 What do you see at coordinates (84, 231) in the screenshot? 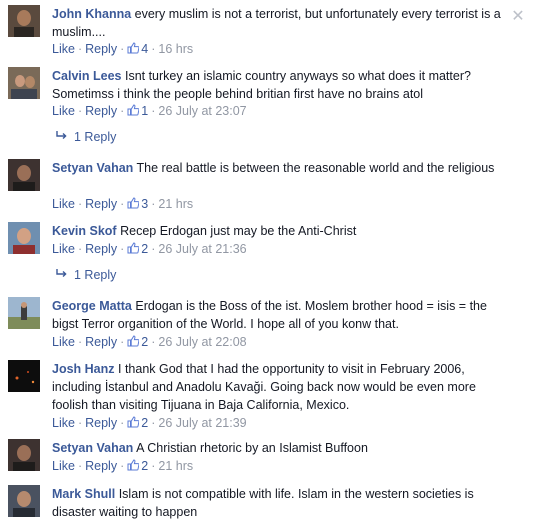
I see `comment-author: Kevin Skof` at bounding box center [84, 231].